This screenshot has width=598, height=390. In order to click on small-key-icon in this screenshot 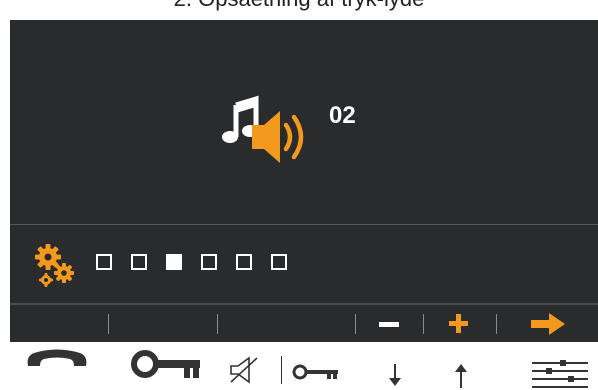, I will do `click(316, 373)`.